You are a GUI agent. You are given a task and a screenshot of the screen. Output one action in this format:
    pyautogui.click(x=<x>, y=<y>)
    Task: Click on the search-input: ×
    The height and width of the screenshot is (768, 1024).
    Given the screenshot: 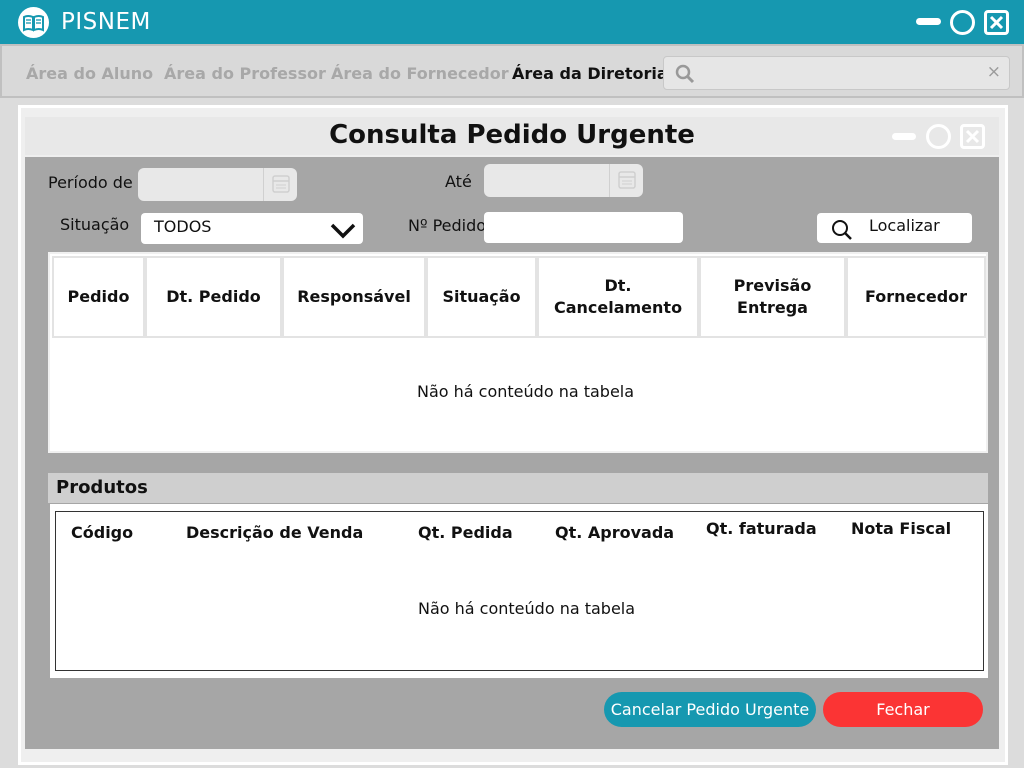 What is the action you would take?
    pyautogui.click(x=836, y=73)
    